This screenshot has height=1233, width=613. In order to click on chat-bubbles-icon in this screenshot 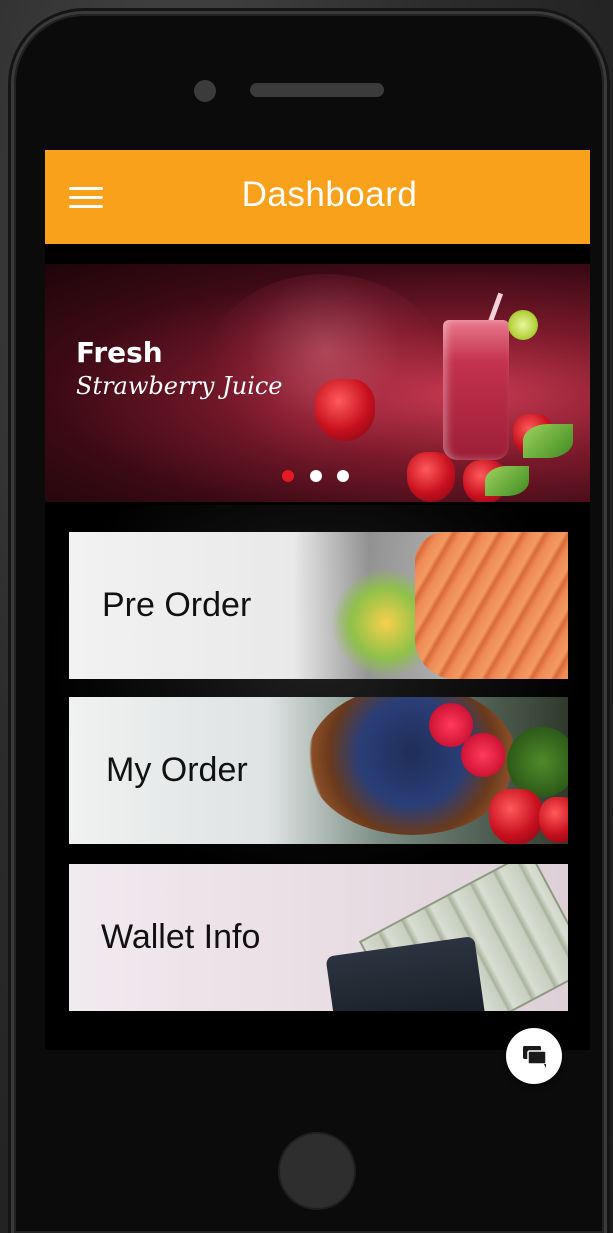, I will do `click(535, 1057)`.